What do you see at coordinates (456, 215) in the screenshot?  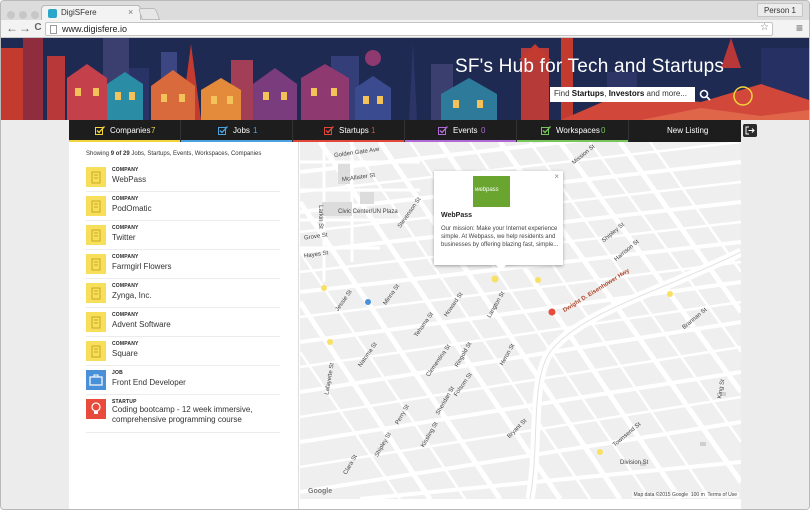 I see `popup-title: WebPass` at bounding box center [456, 215].